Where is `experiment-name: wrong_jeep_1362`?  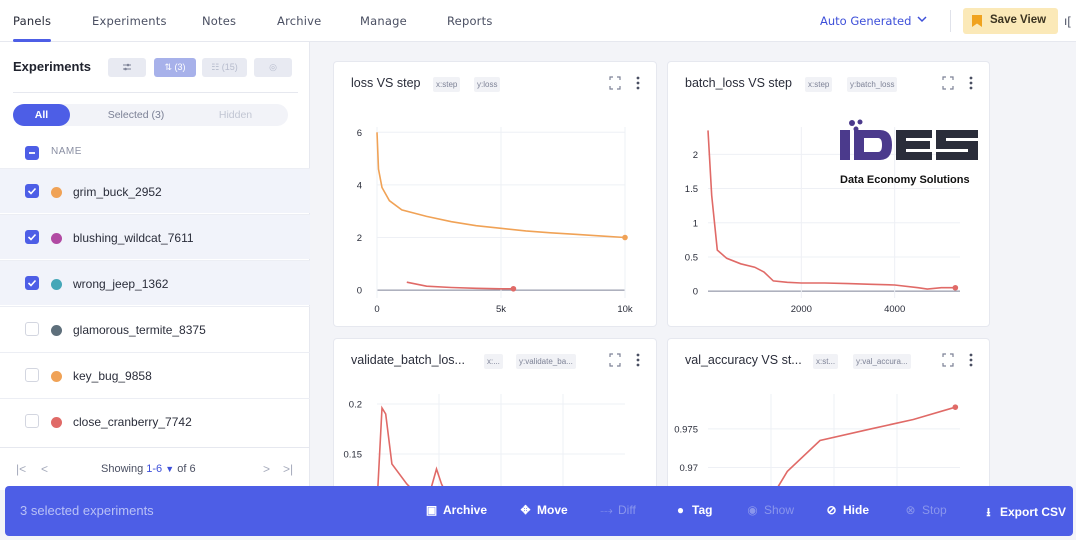
experiment-name: wrong_jeep_1362 is located at coordinates (120, 284).